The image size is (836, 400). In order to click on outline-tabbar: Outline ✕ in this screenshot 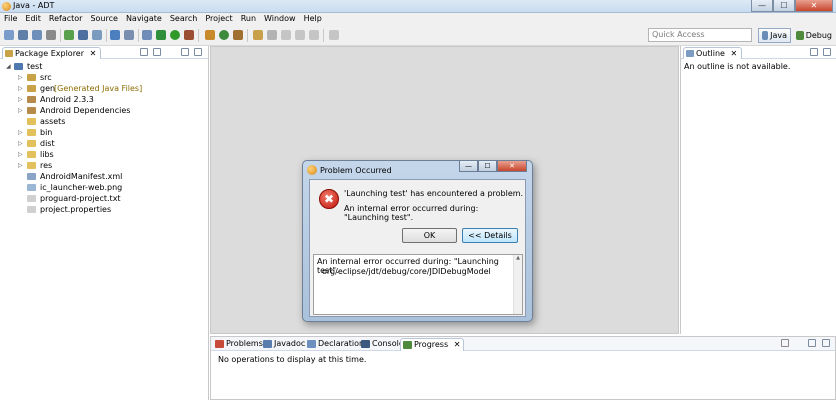, I will do `click(758, 52)`.